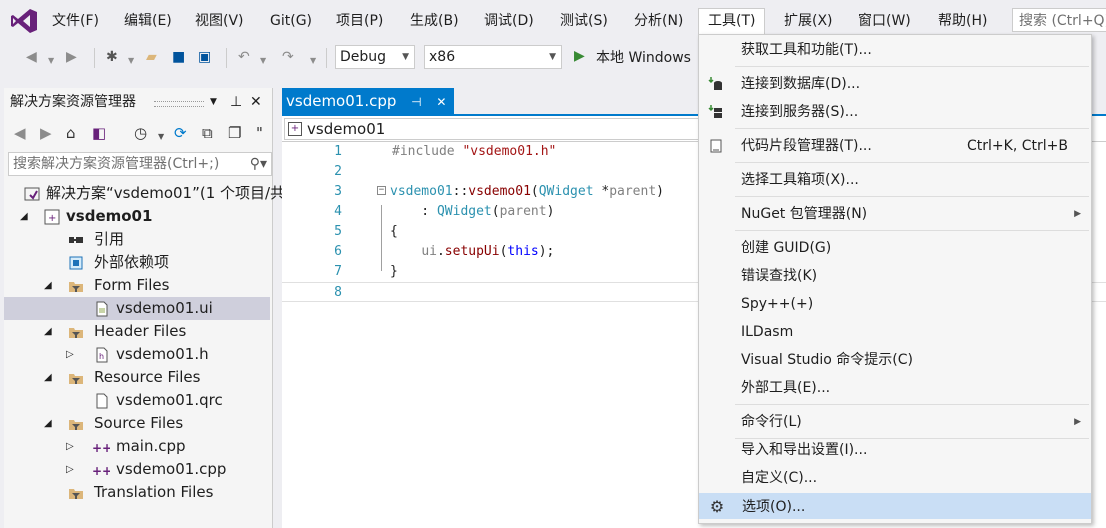 The image size is (1106, 528). Describe the element at coordinates (895, 248) in the screenshot. I see `menu-item-create-guid: 创建 GUID(G)` at that location.